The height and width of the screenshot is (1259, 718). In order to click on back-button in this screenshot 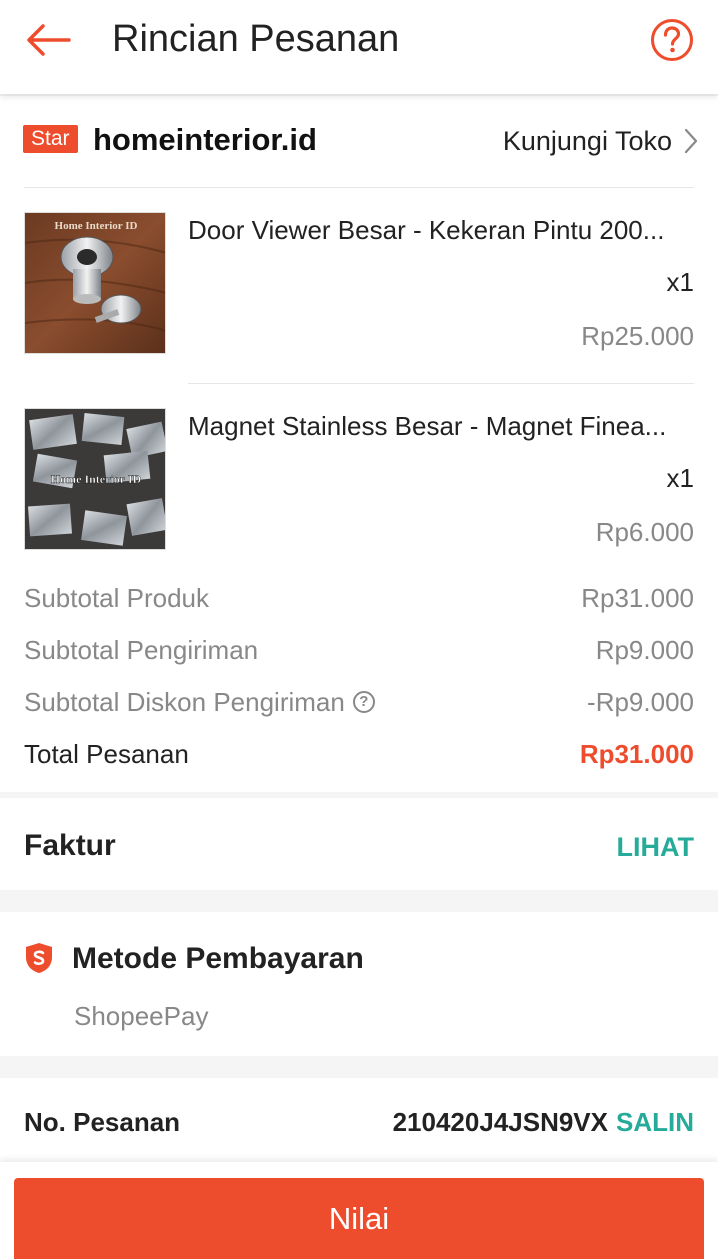, I will do `click(48, 40)`.